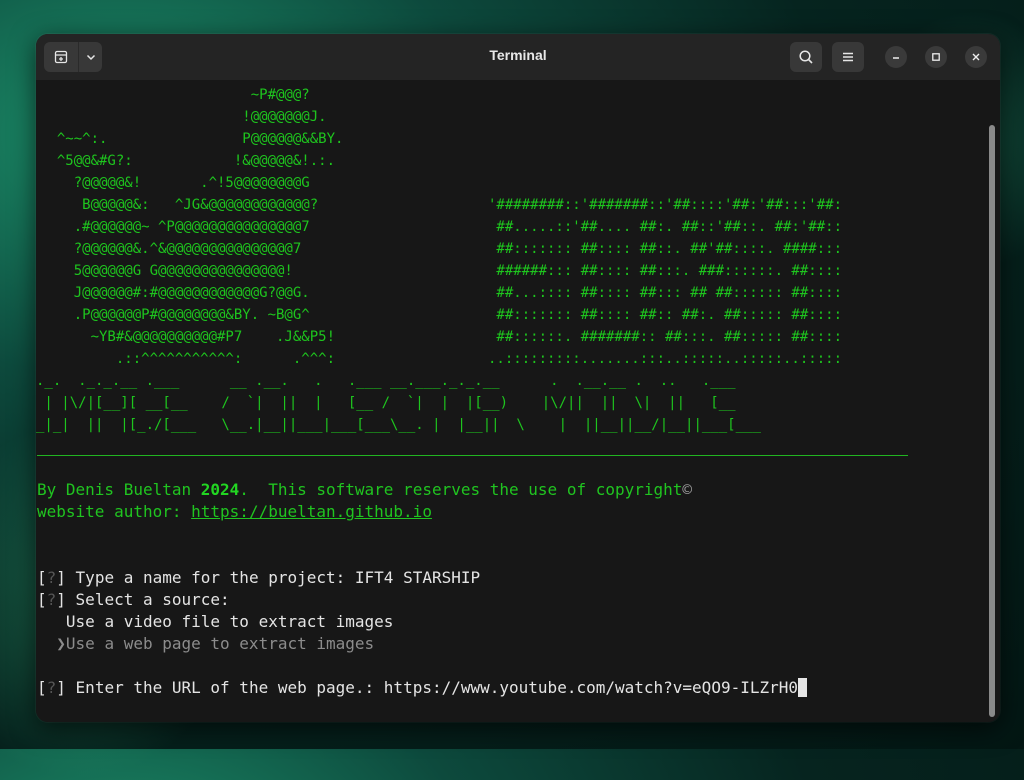 Image resolution: width=1024 pixels, height=780 pixels. I want to click on select-source-prompt: [?] Select a source:, so click(133, 599).